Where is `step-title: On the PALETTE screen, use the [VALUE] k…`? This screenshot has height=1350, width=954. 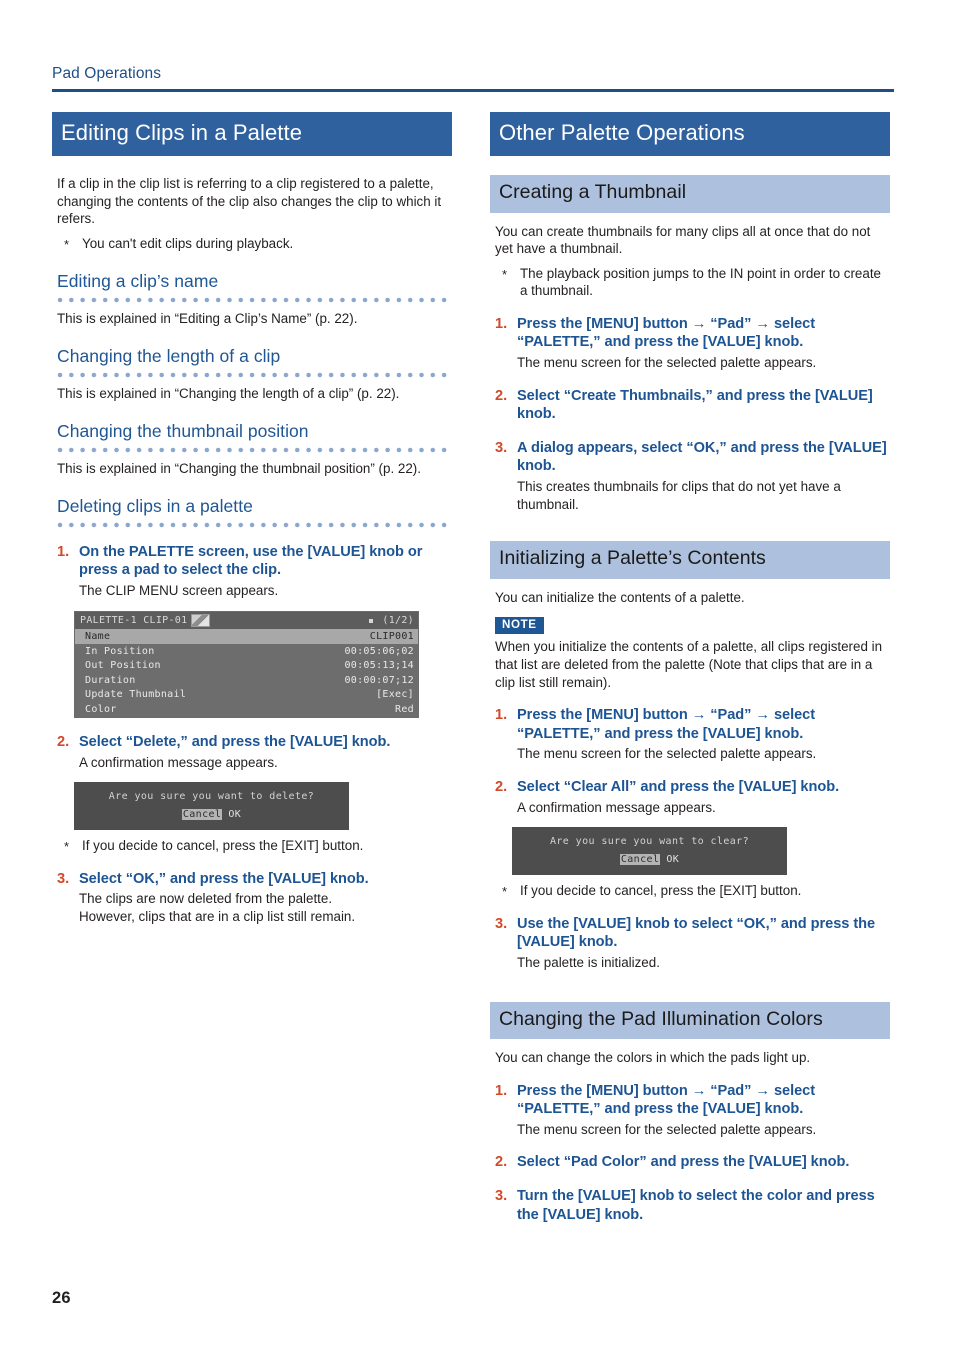
step-title: On the PALETTE screen, use the [VALUE] k… is located at coordinates (251, 561).